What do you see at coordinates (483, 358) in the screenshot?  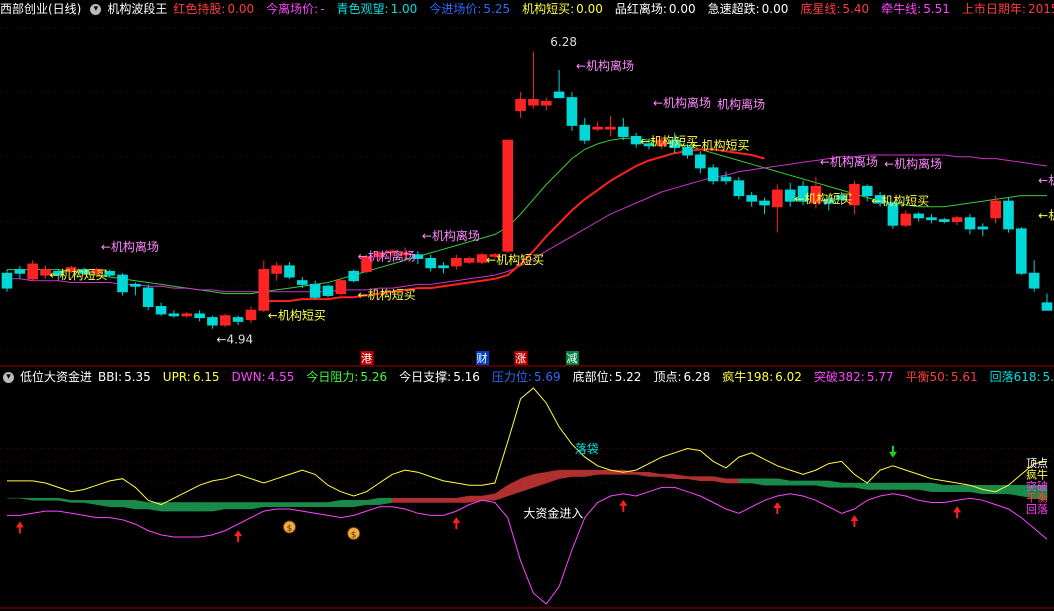 I see `news-marker: 财` at bounding box center [483, 358].